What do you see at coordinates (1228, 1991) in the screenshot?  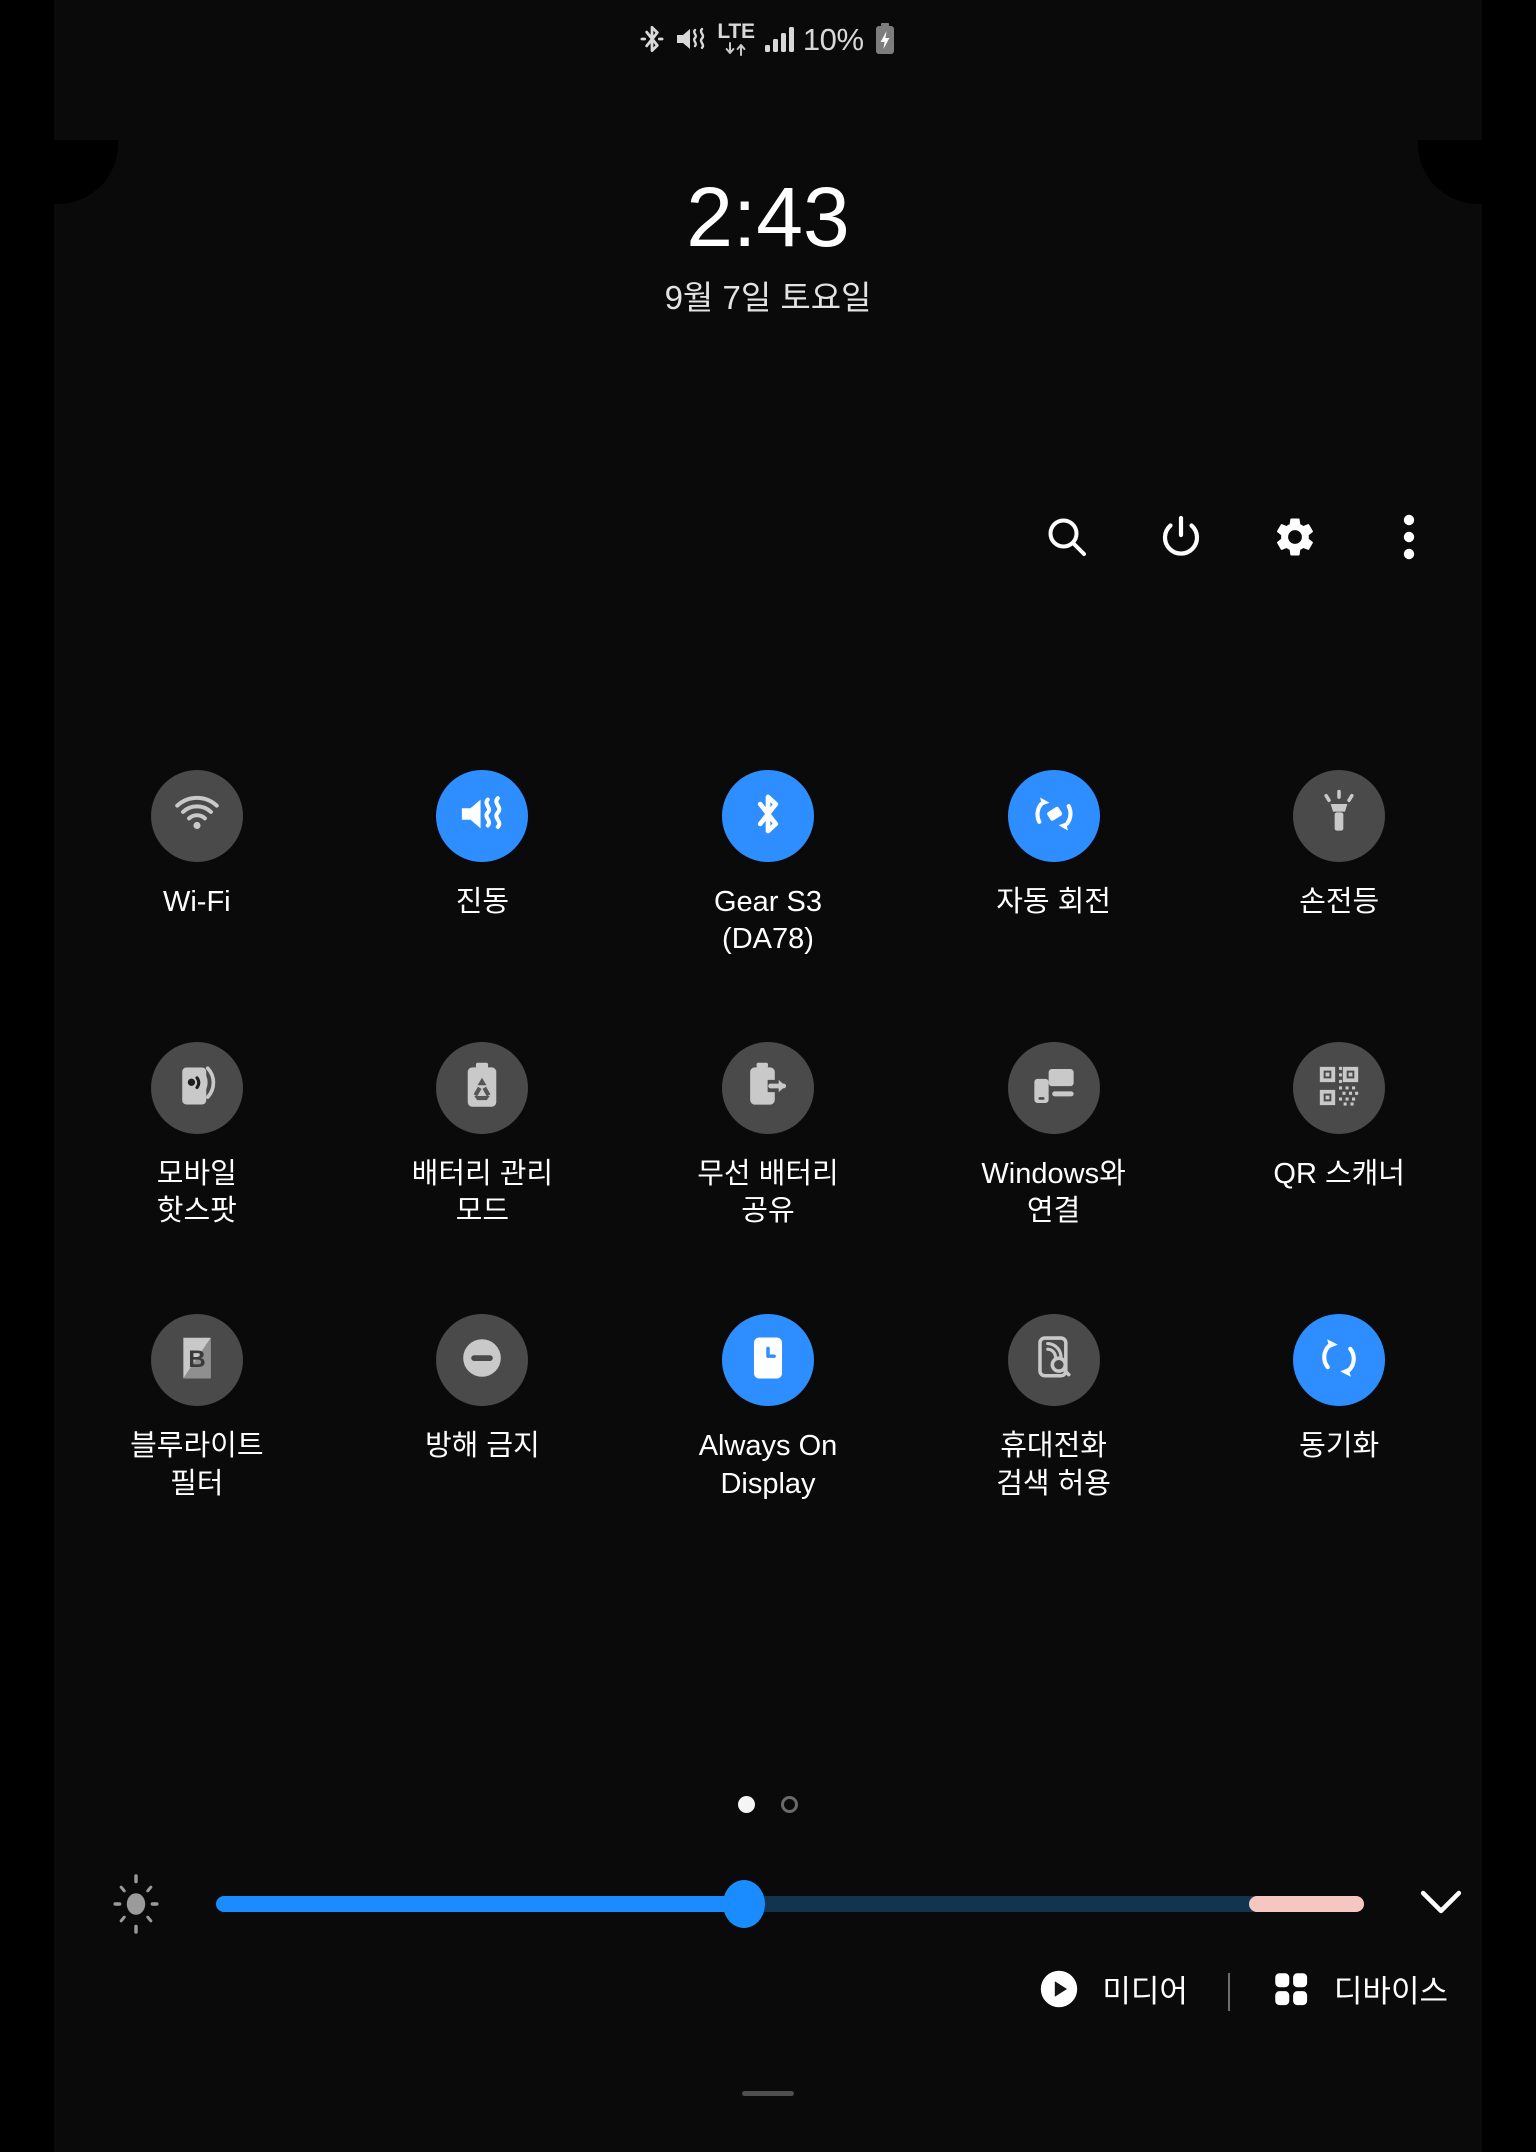 I see `bottom-bar-divider` at bounding box center [1228, 1991].